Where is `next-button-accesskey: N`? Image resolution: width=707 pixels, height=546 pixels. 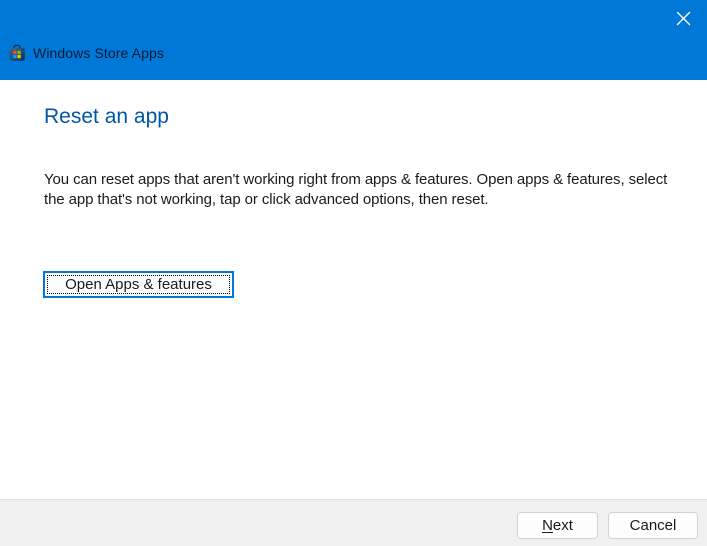
next-button-accesskey: N is located at coordinates (547, 525).